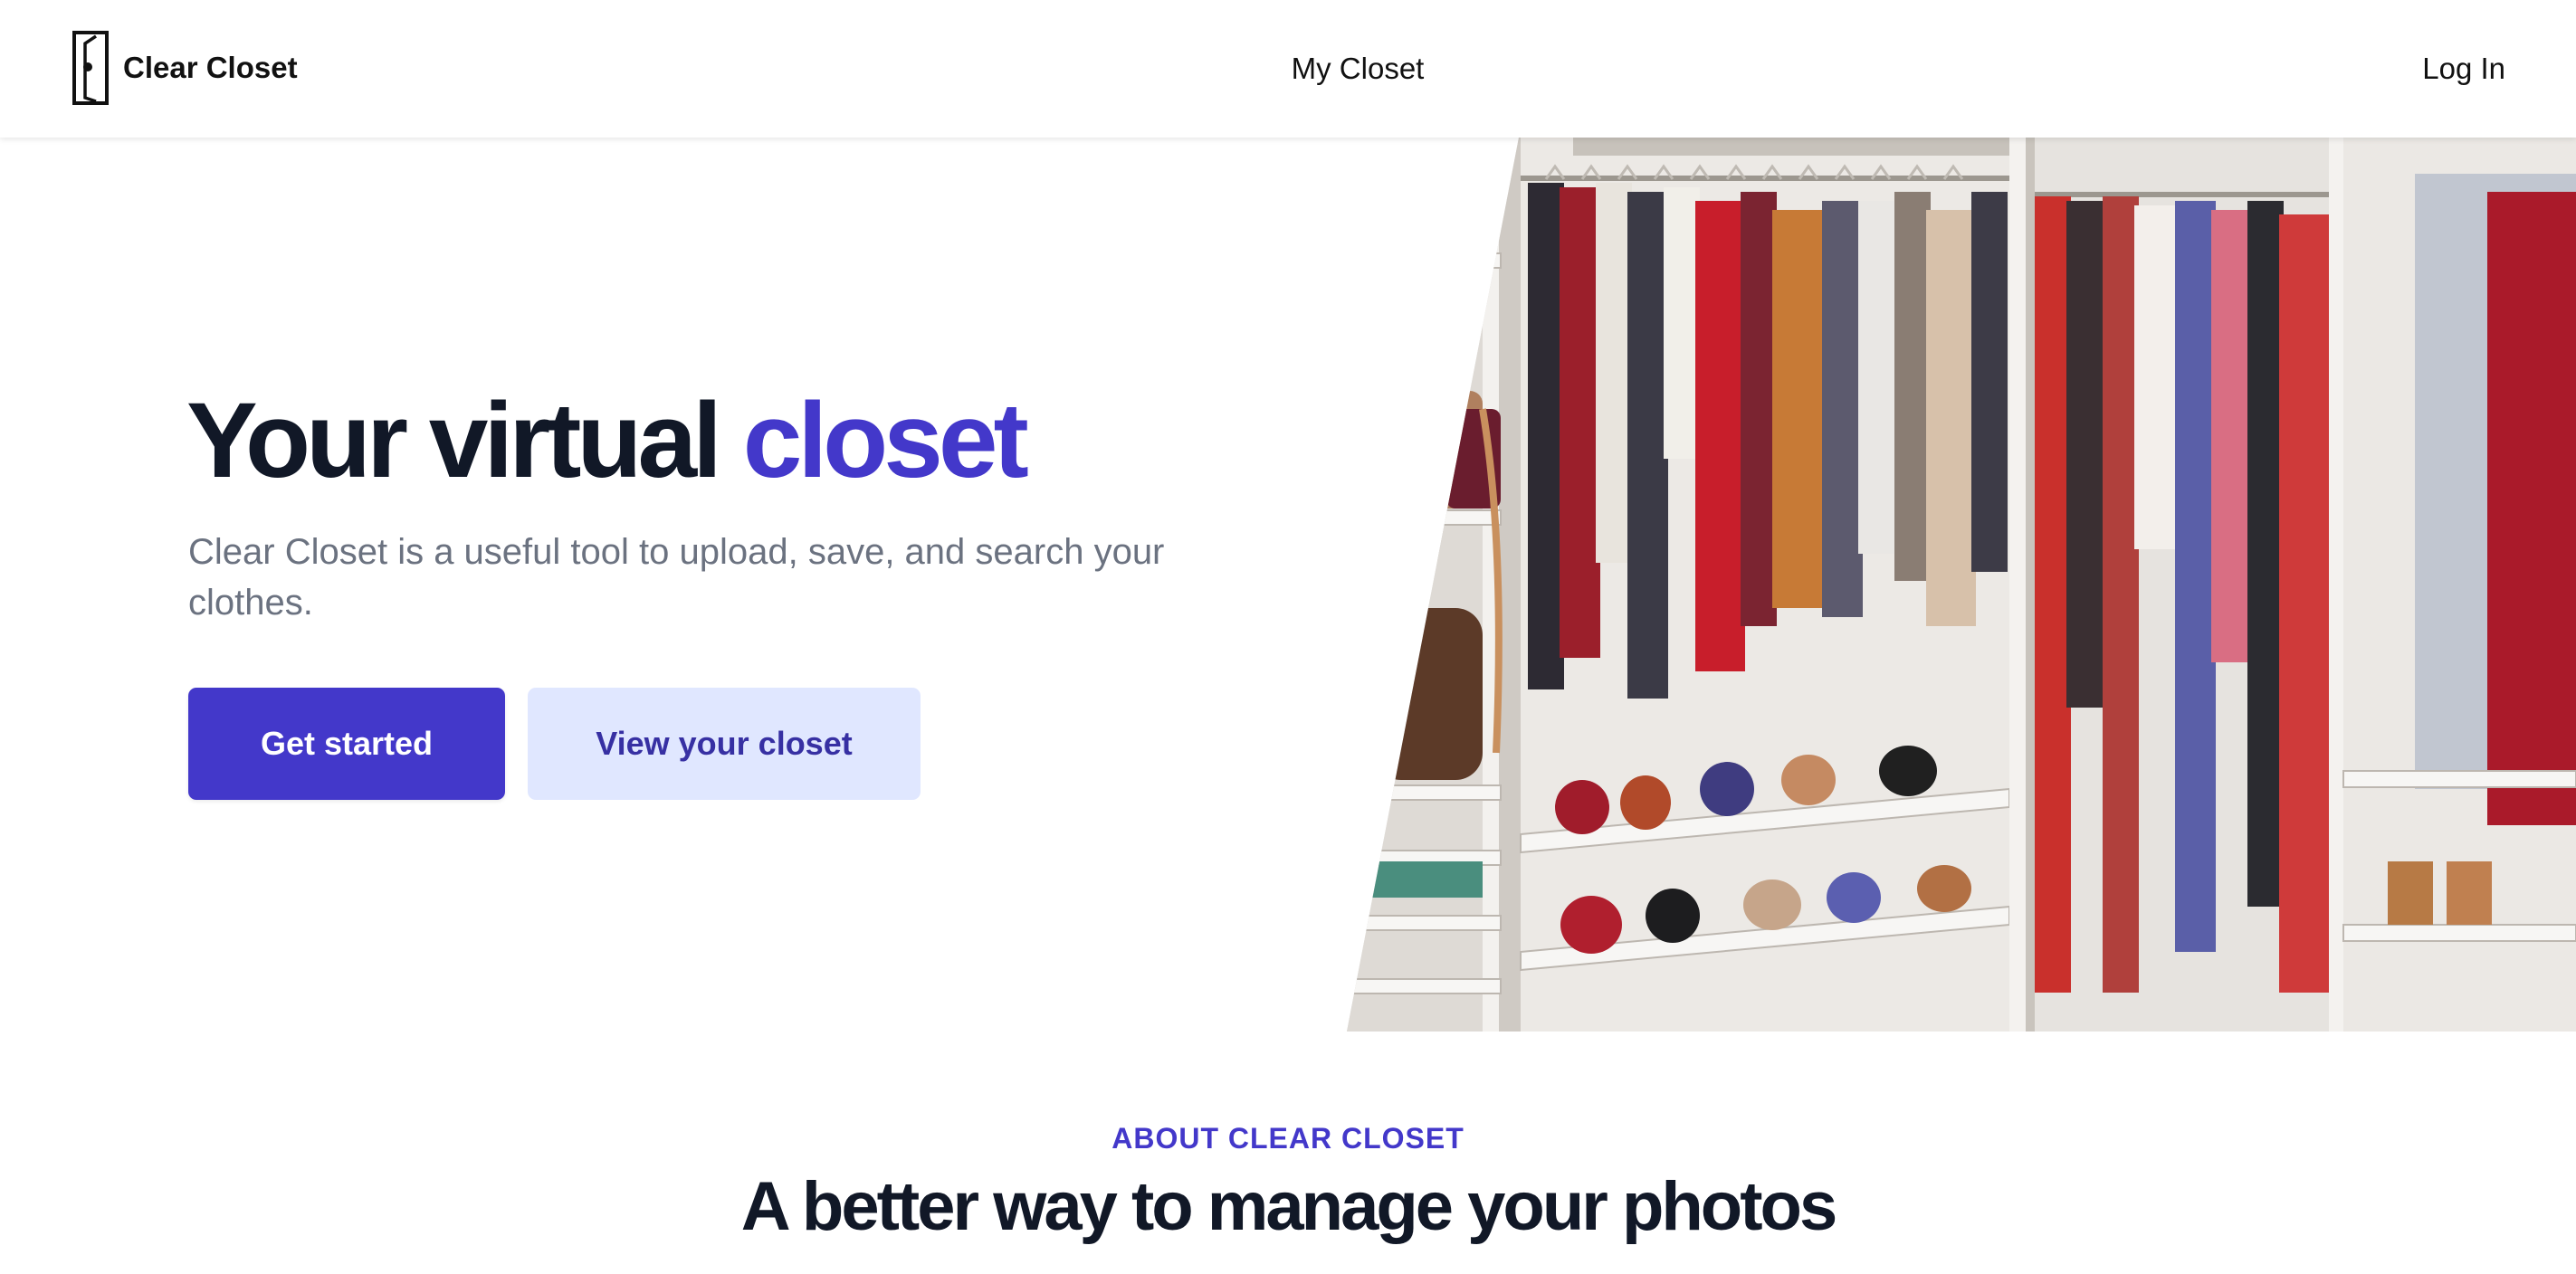  What do you see at coordinates (211, 67) in the screenshot?
I see `brand-name: Clear Closet` at bounding box center [211, 67].